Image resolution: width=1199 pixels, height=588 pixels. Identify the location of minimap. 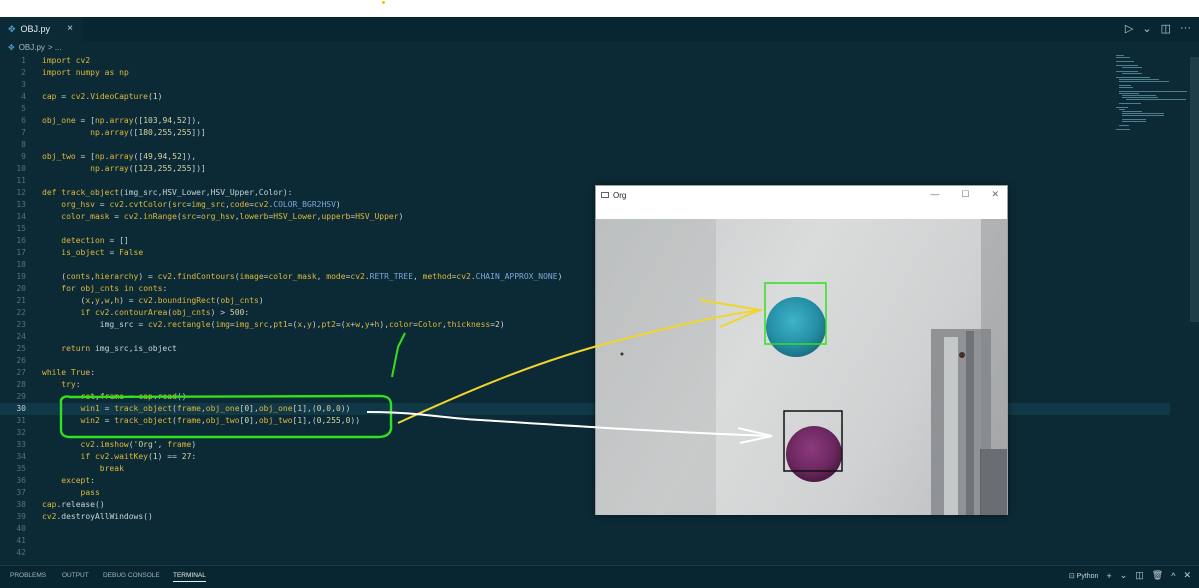
(1150, 93).